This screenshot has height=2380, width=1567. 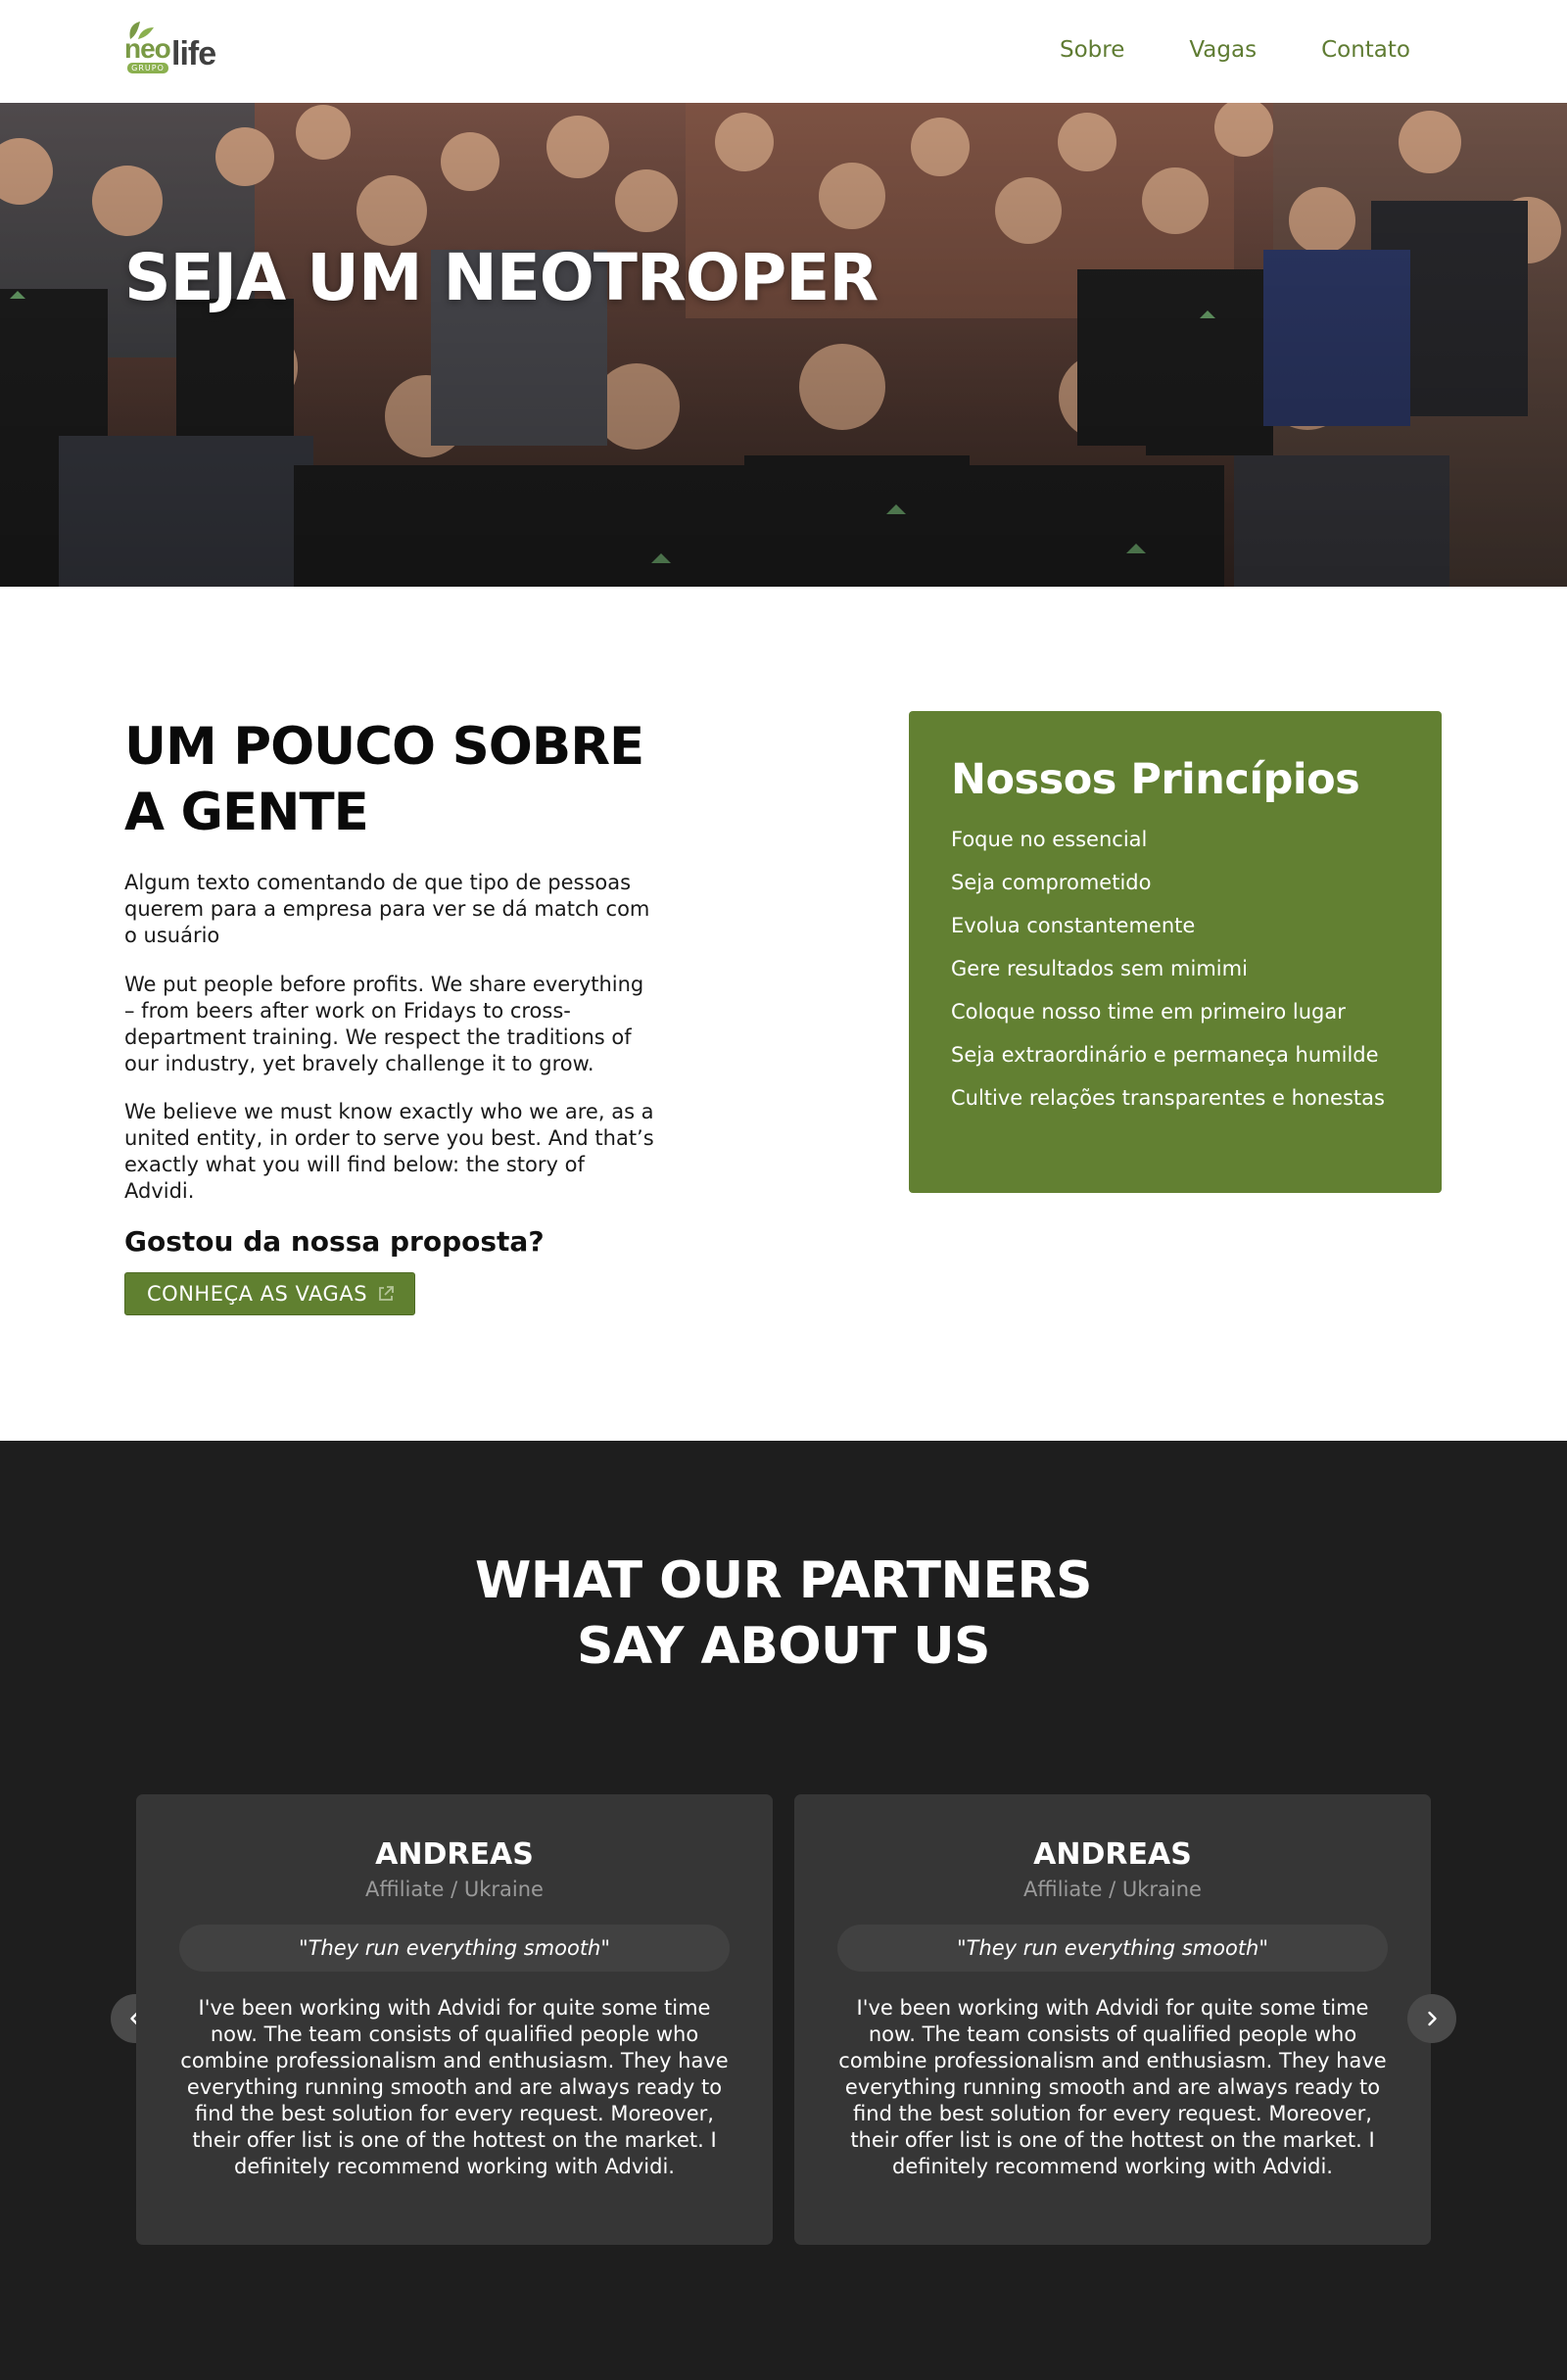 What do you see at coordinates (501, 277) in the screenshot?
I see `hero-title: SEJA UM NEOTROPER` at bounding box center [501, 277].